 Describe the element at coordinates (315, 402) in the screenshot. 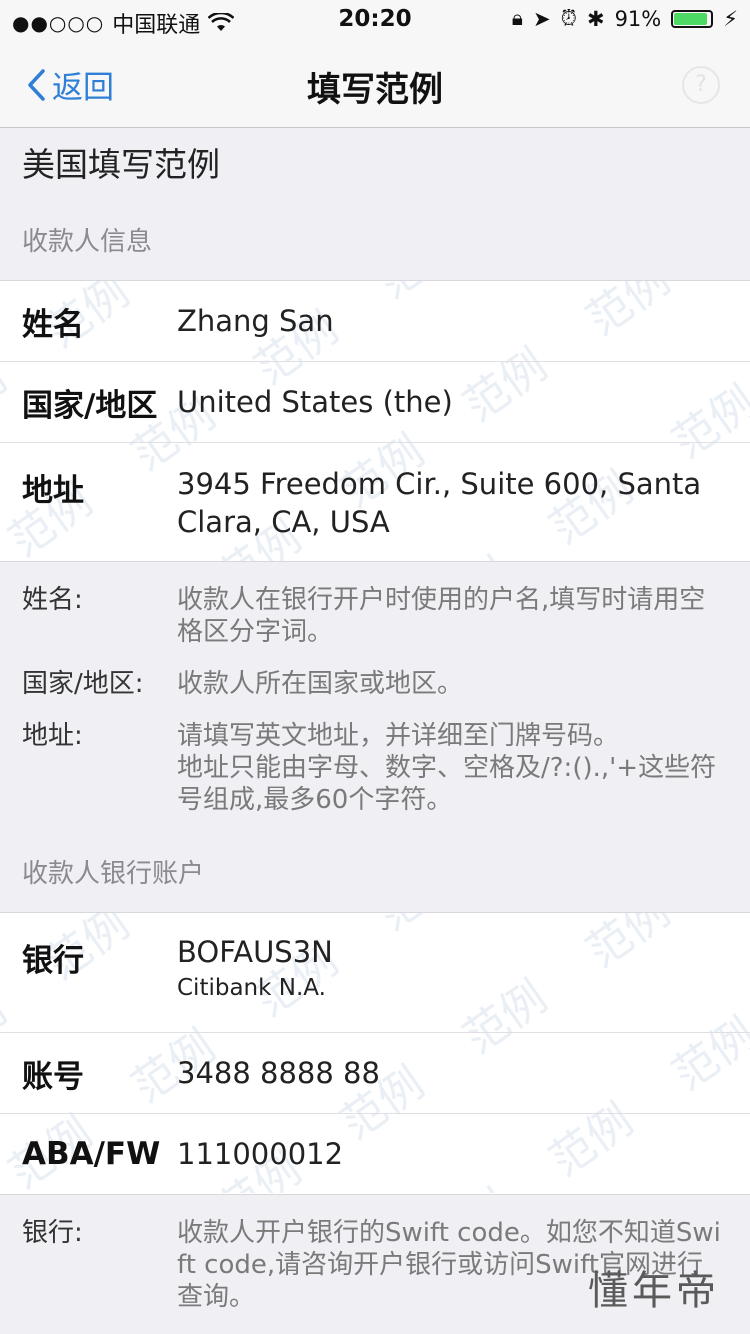

I see `country-value: United States (the)` at that location.